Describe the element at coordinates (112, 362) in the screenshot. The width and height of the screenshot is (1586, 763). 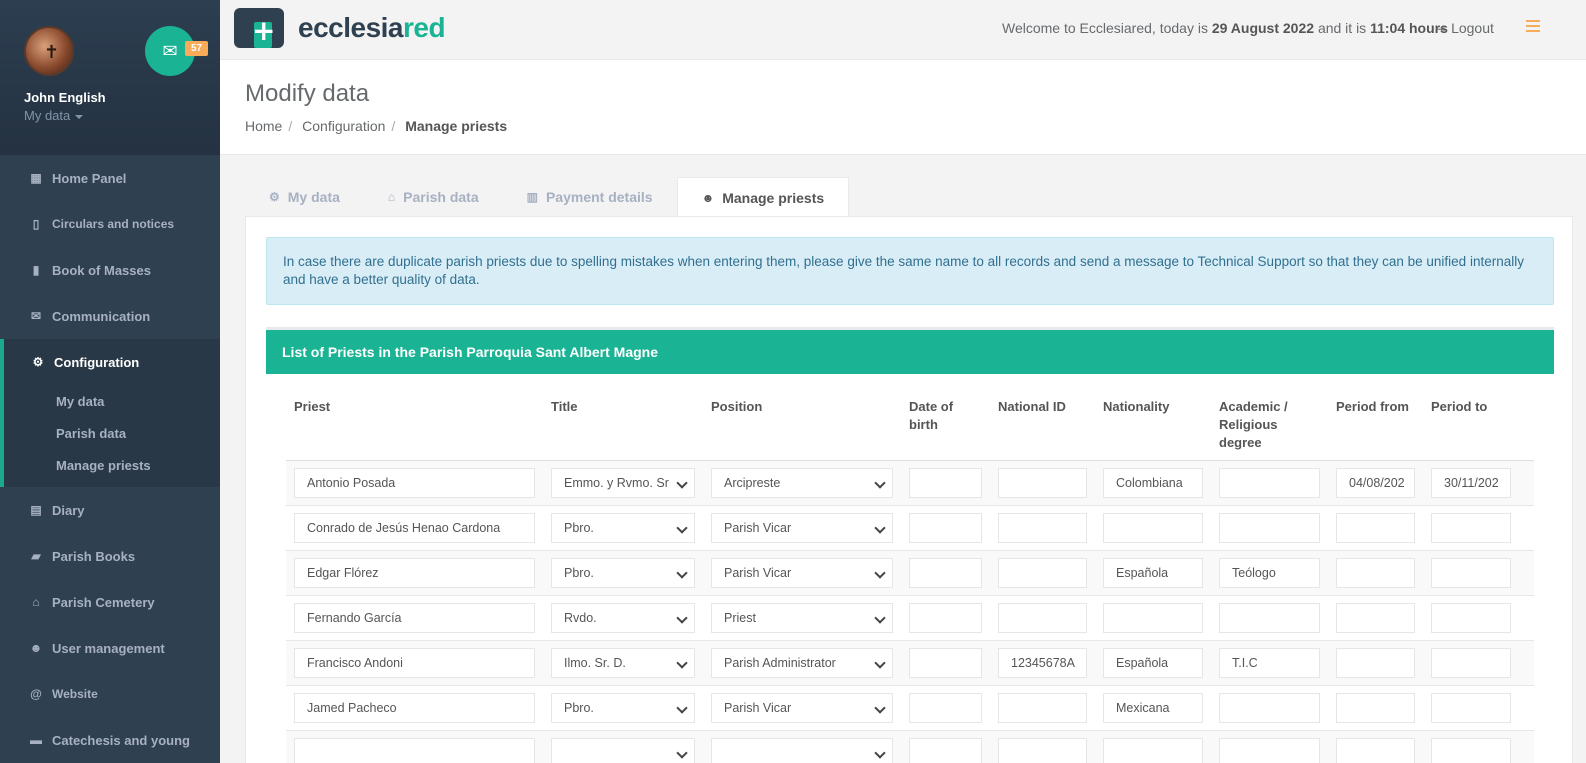
I see `sidebar-item-configuration: ⚙ Configuration` at that location.